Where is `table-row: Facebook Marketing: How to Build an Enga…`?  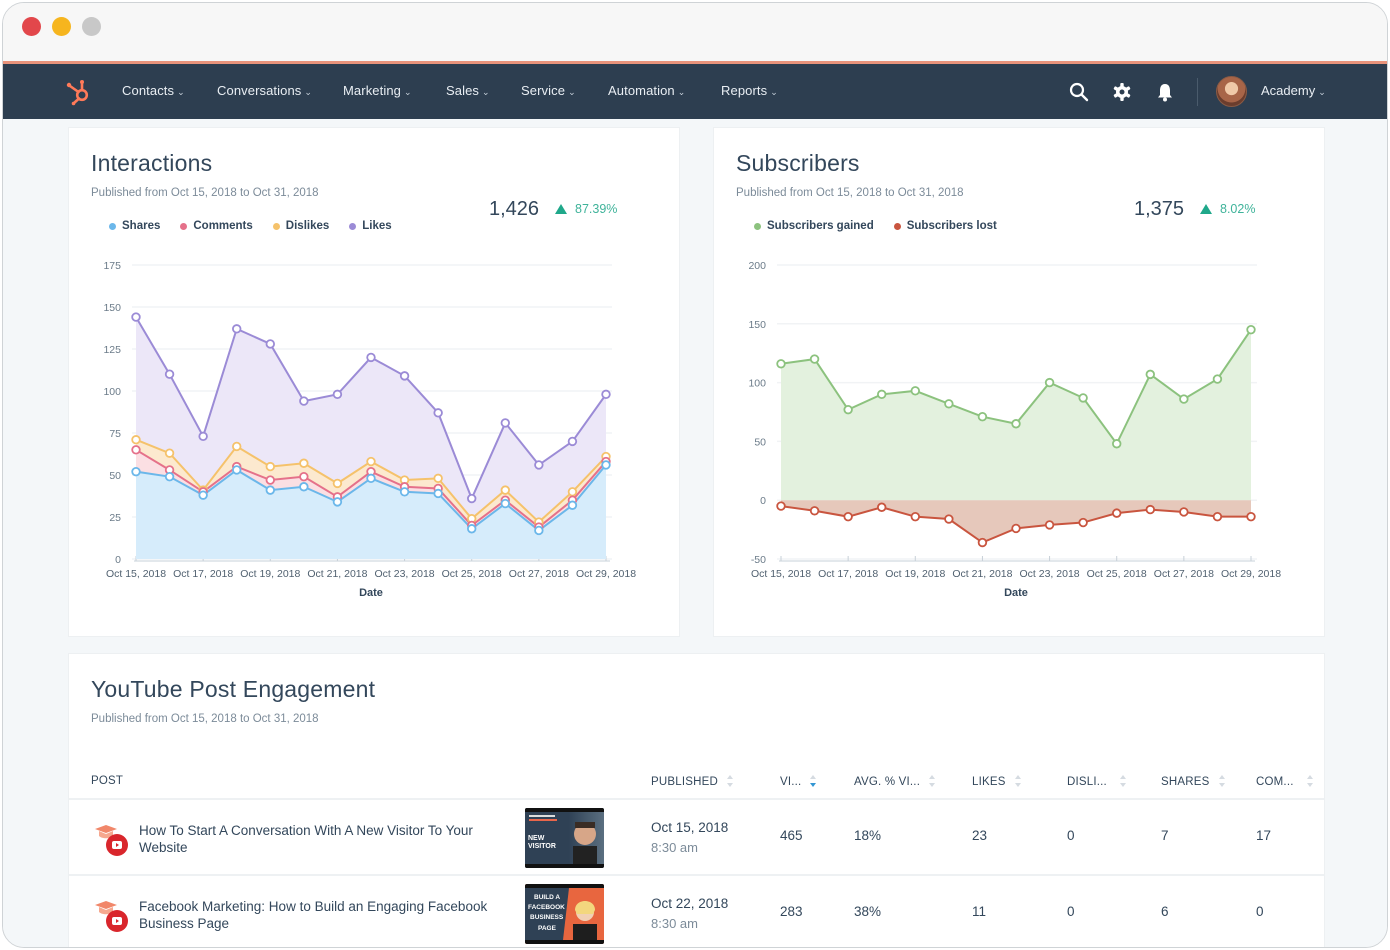 table-row: Facebook Marketing: How to Build an Enga… is located at coordinates (696, 912).